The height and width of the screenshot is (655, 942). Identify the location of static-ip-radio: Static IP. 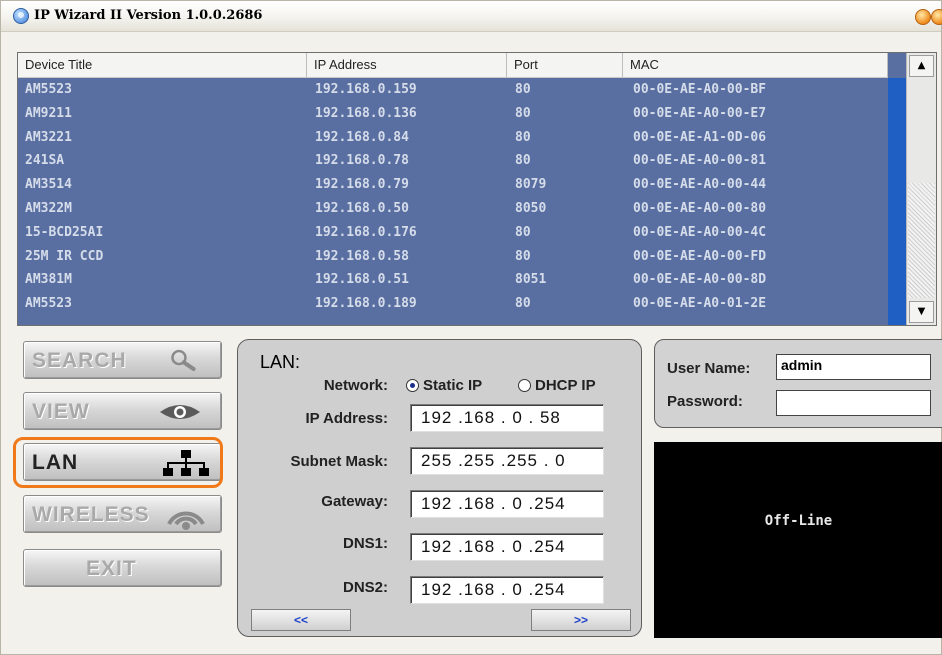
(444, 385).